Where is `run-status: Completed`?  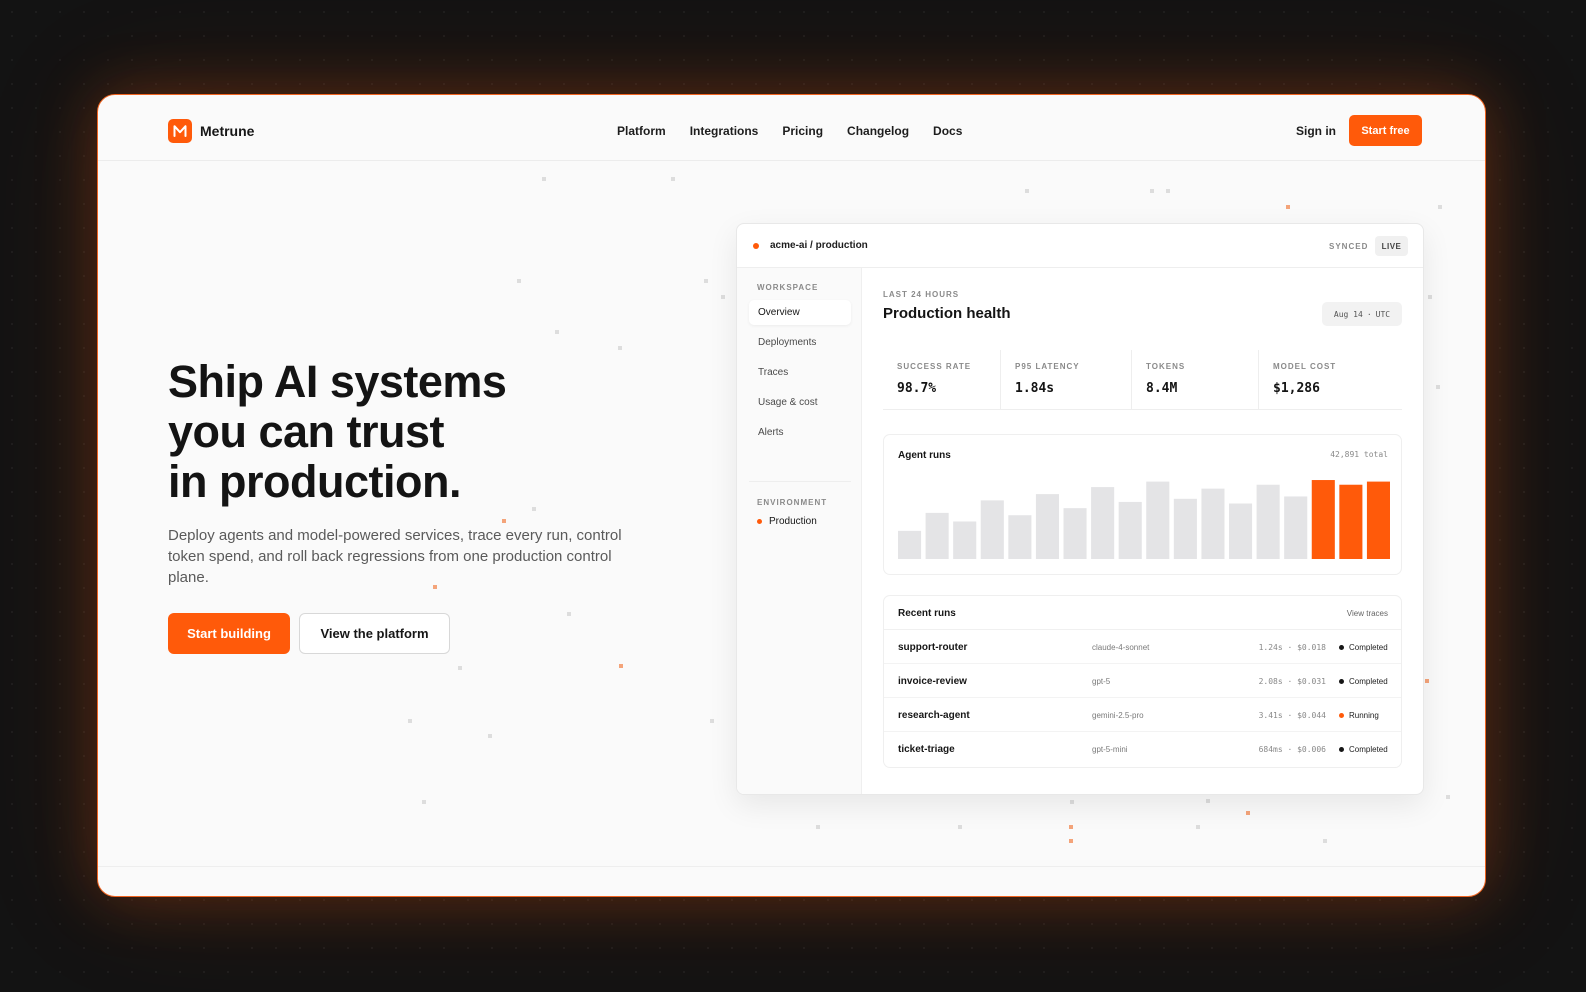
run-status: Completed is located at coordinates (1363, 681).